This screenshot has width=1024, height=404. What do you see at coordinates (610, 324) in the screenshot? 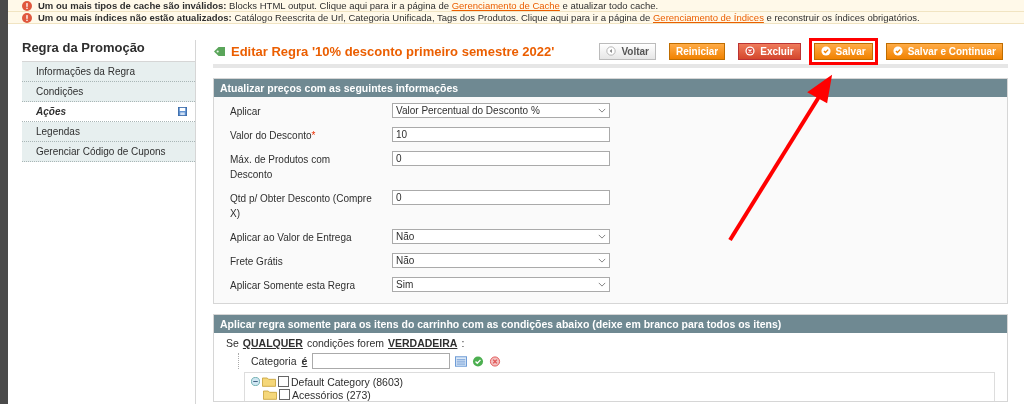
I see `section-header: Aplicar regra somente para os itens do carrinho com as condições abaixo (deixe em branco para todos os itens)` at bounding box center [610, 324].